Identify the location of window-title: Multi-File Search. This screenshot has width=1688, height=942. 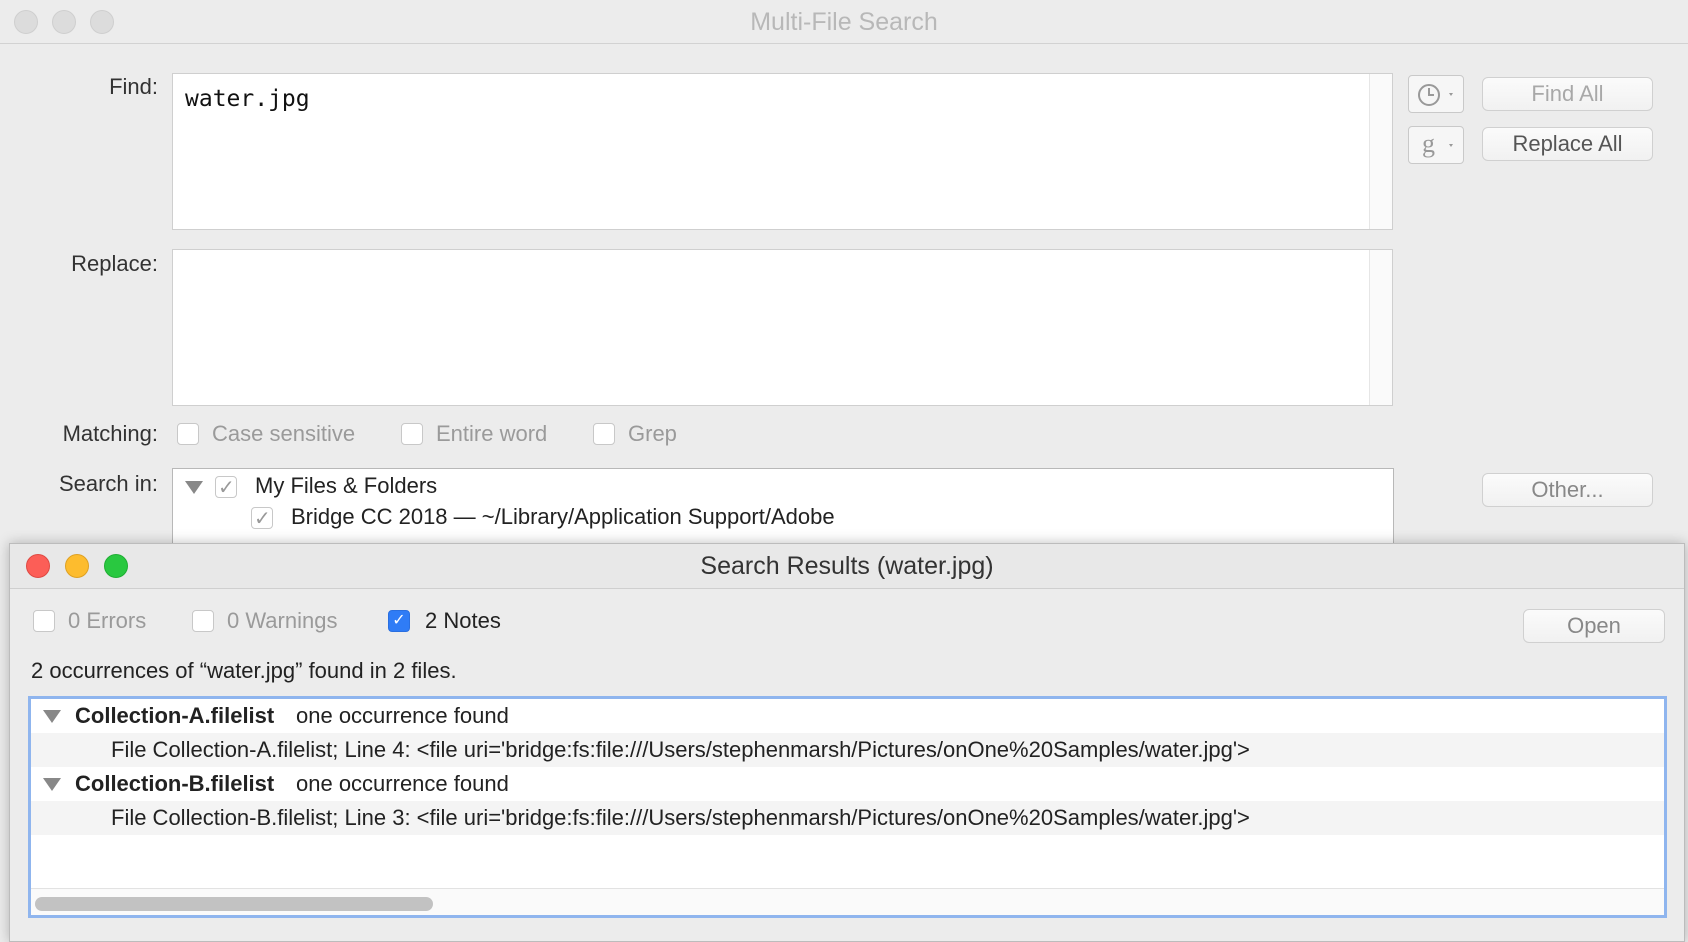
(844, 22).